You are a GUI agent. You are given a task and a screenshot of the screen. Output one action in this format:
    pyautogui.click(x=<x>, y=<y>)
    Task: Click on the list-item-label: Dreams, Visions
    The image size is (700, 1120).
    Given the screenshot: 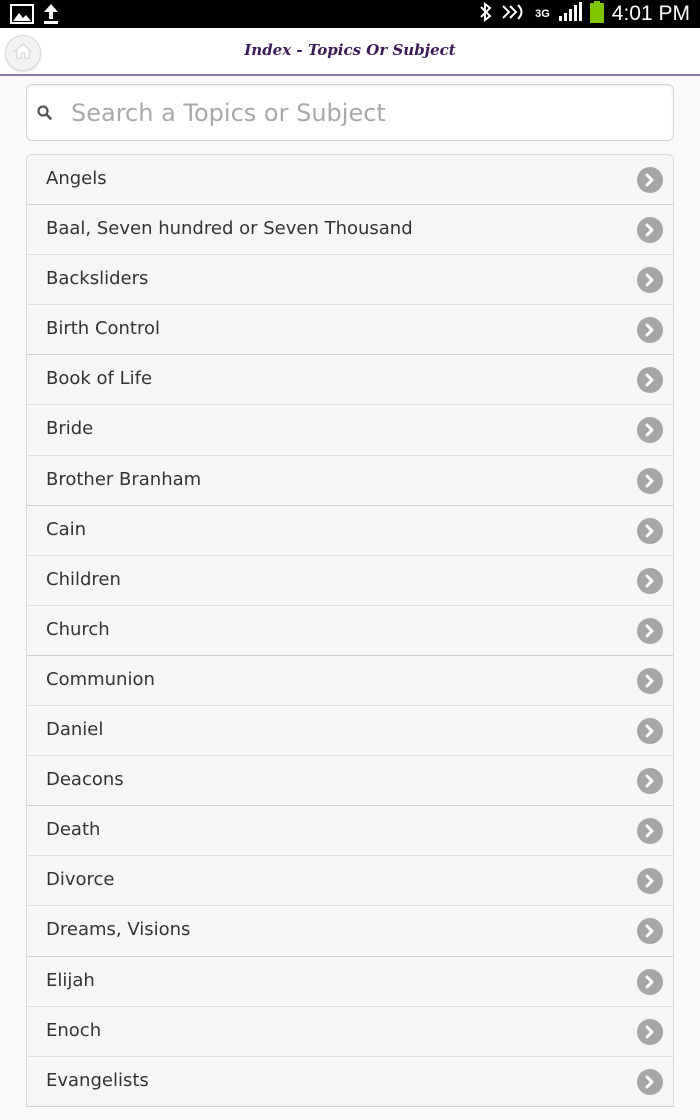 What is the action you would take?
    pyautogui.click(x=118, y=930)
    